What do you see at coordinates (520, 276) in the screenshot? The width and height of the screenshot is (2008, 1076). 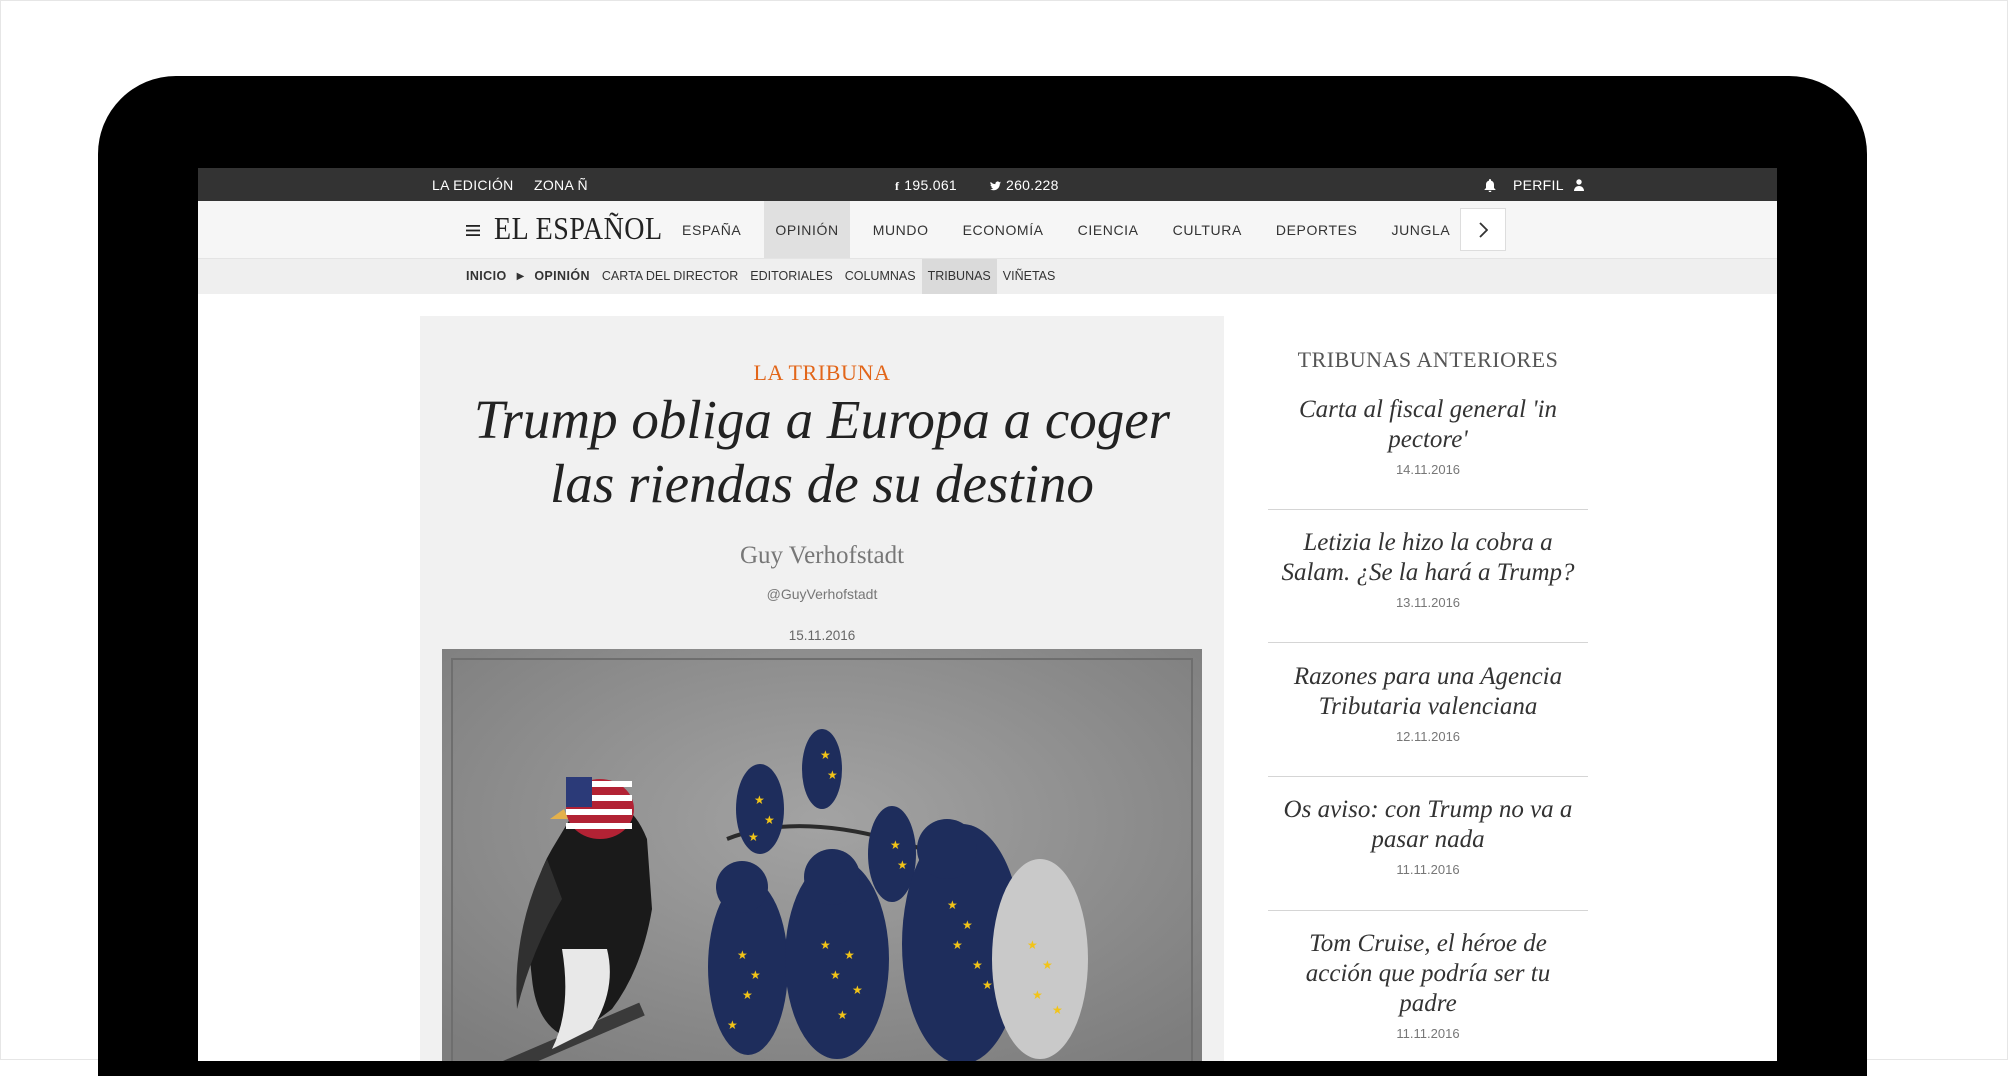 I see `triangle-right-icon: ▶` at bounding box center [520, 276].